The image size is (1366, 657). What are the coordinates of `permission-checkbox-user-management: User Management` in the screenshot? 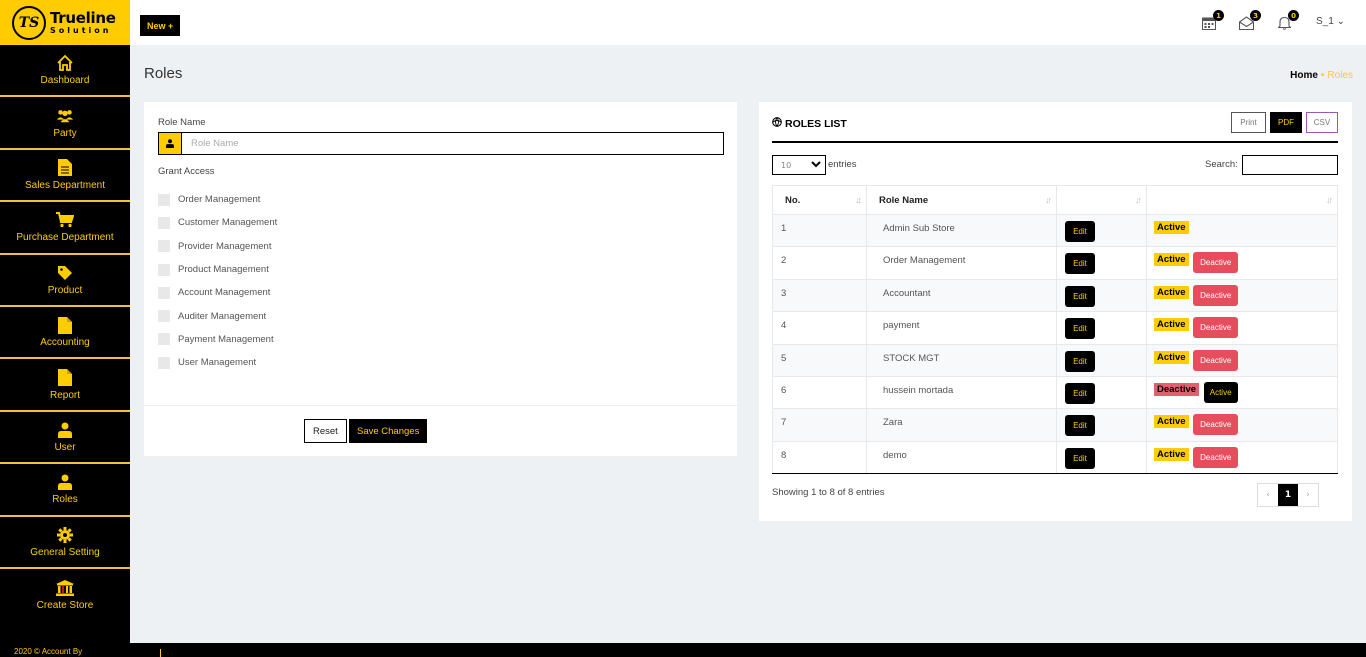 It's located at (217, 362).